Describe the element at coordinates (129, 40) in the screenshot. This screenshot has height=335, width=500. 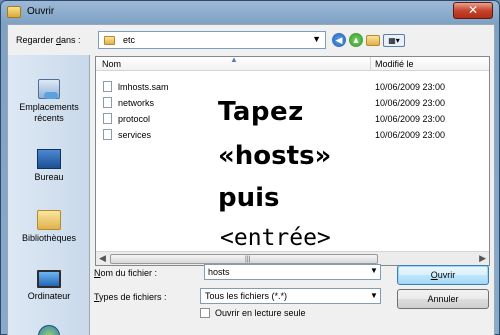
I see `look-in-value: etc` at that location.